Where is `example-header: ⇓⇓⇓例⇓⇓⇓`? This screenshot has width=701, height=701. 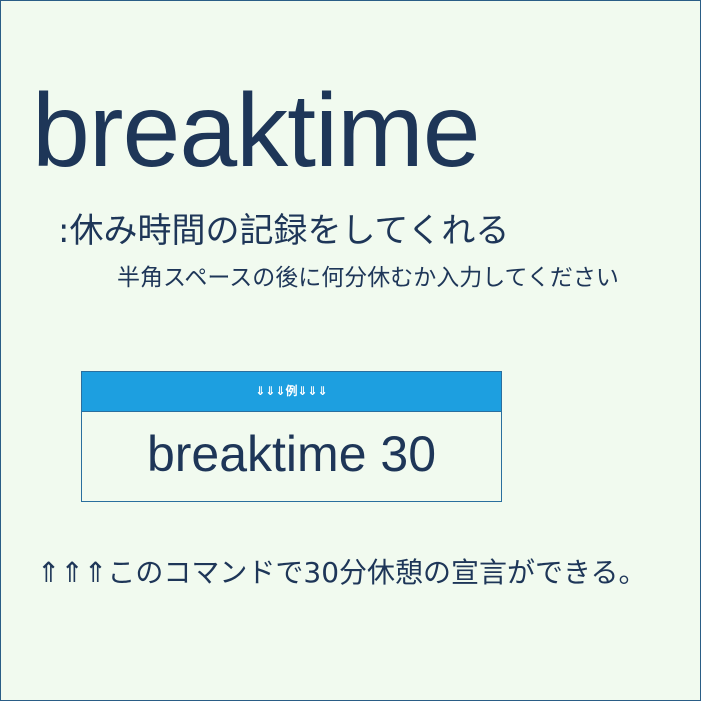
example-header: ⇓⇓⇓例⇓⇓⇓ is located at coordinates (291, 392).